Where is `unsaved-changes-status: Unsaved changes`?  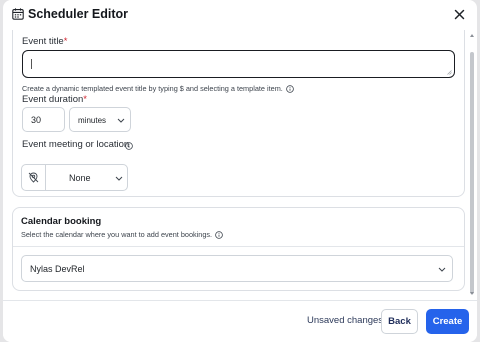 unsaved-changes-status: Unsaved changes is located at coordinates (345, 320).